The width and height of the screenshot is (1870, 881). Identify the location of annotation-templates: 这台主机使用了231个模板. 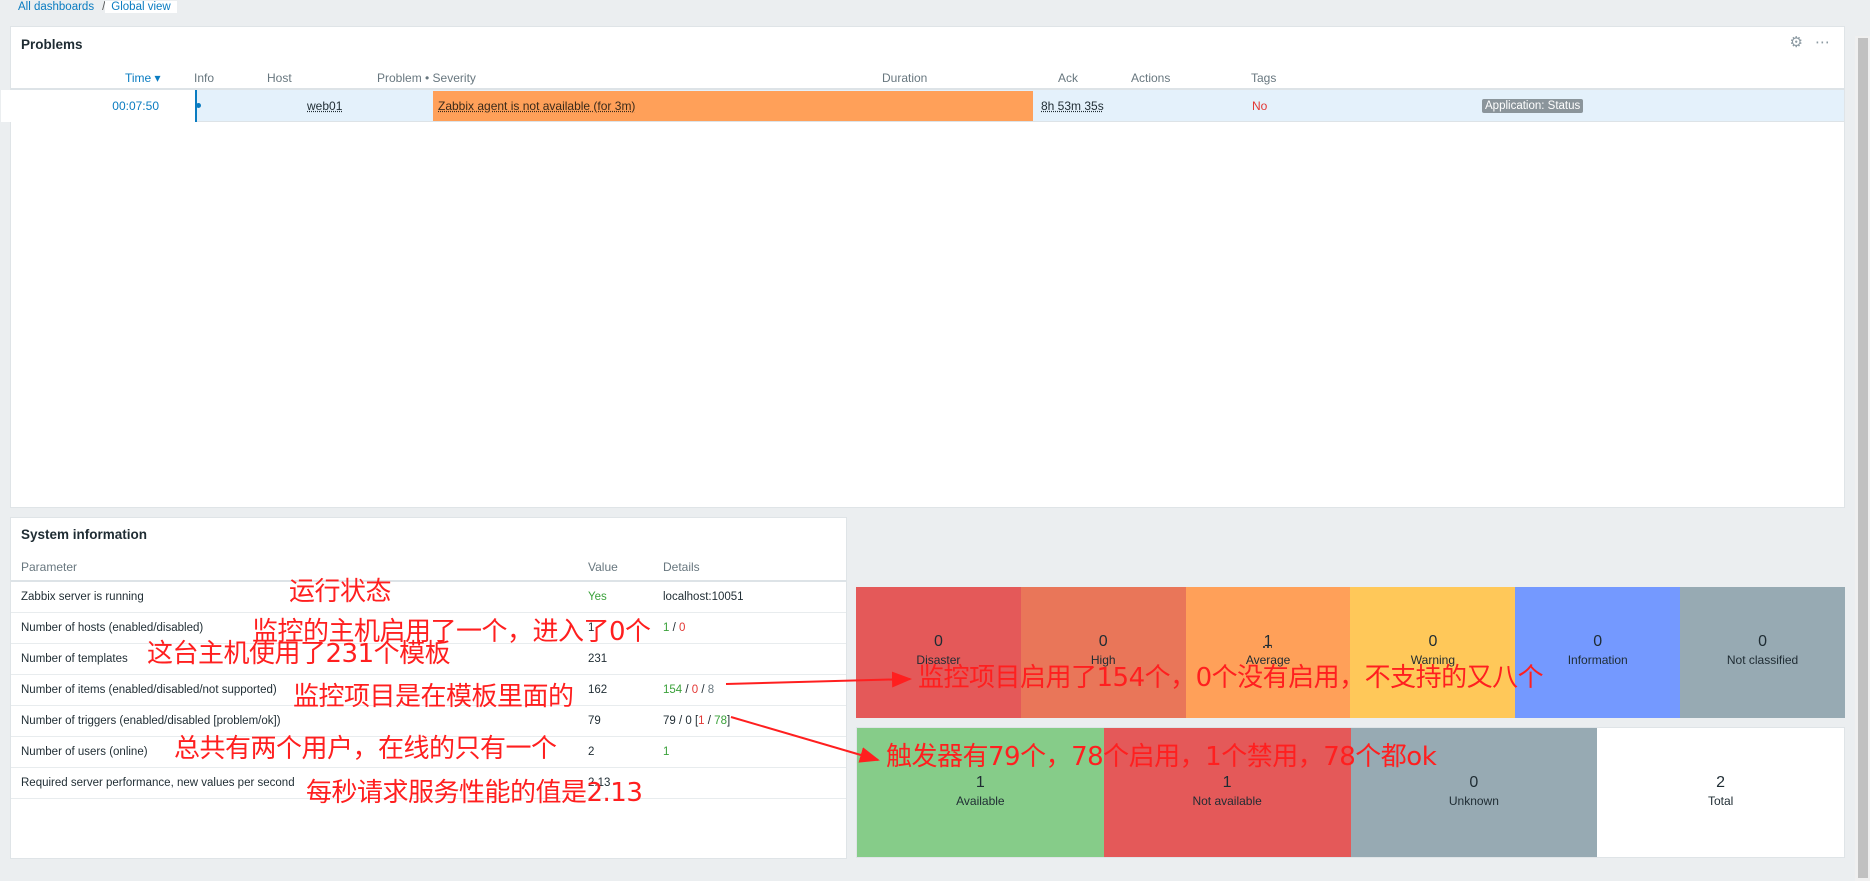
(299, 654).